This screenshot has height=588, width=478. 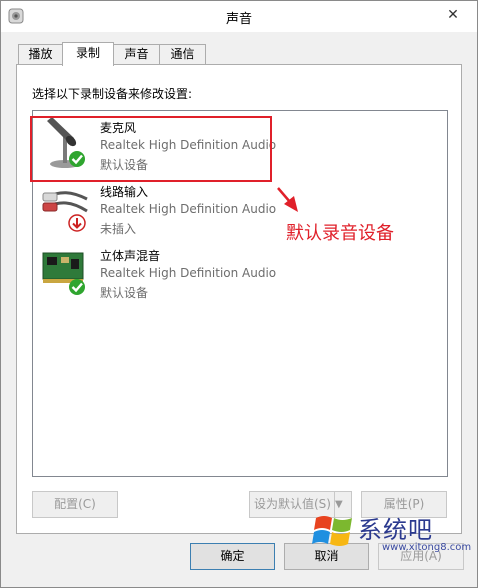 What do you see at coordinates (65, 211) in the screenshot?
I see `line-in-cable-icon` at bounding box center [65, 211].